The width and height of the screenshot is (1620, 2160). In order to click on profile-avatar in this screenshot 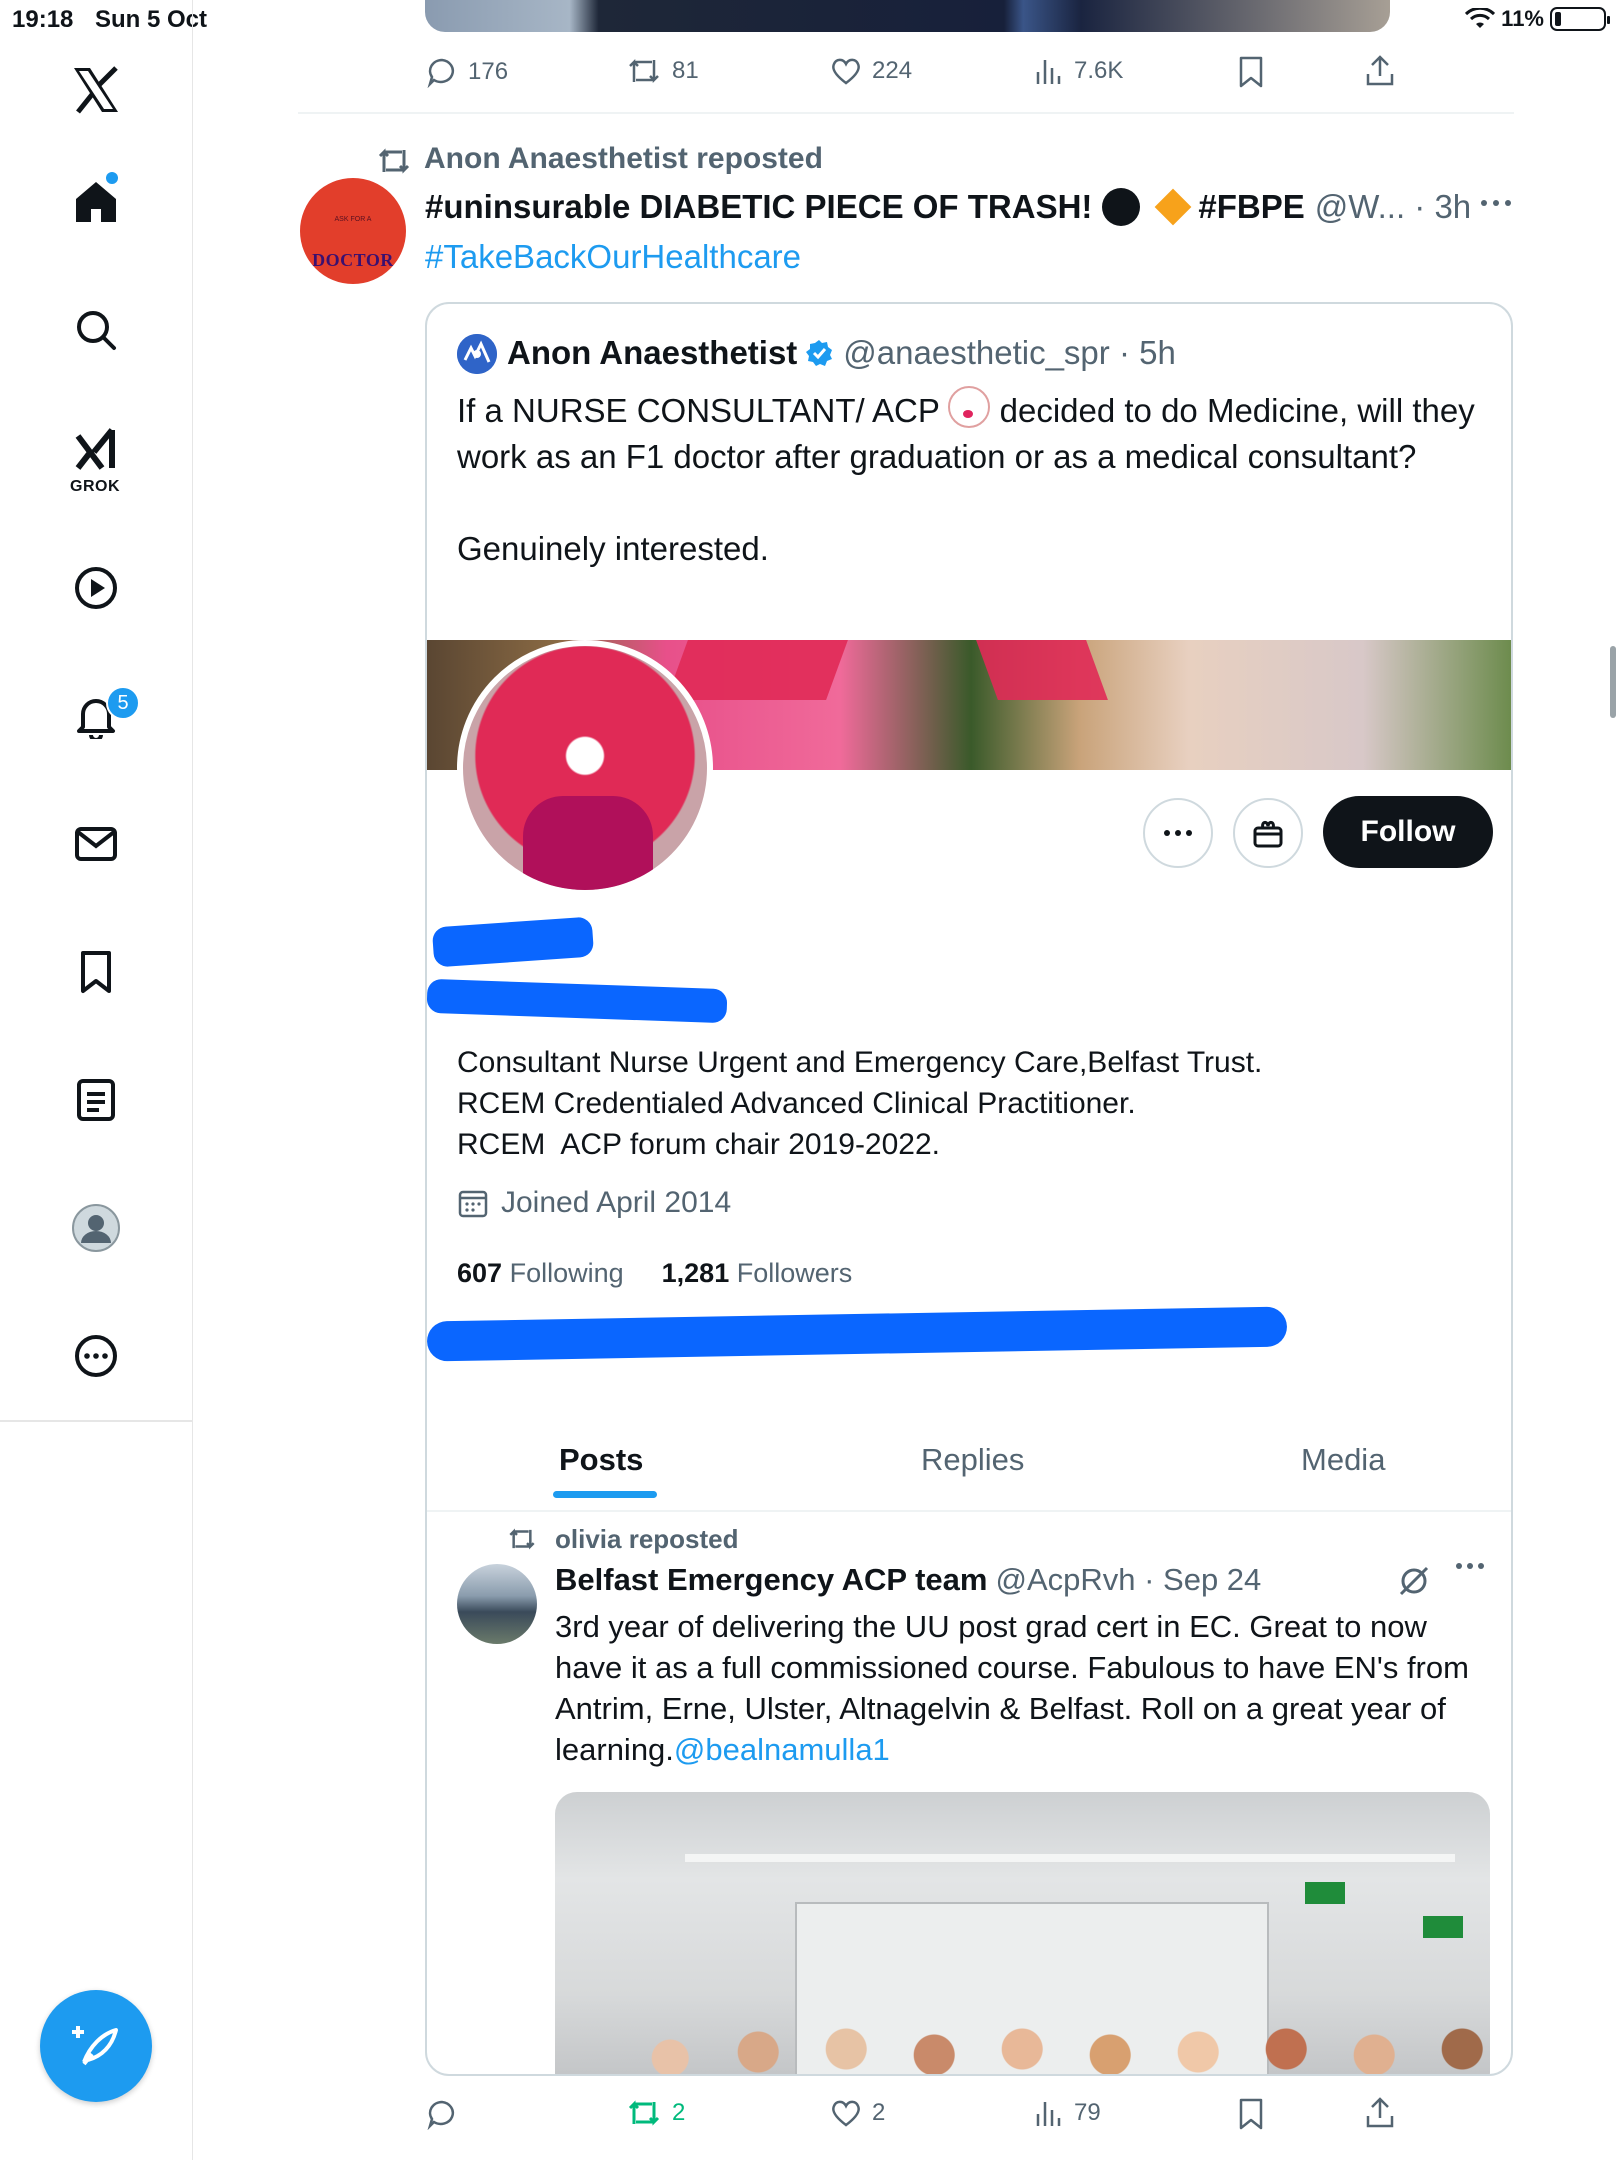, I will do `click(585, 768)`.